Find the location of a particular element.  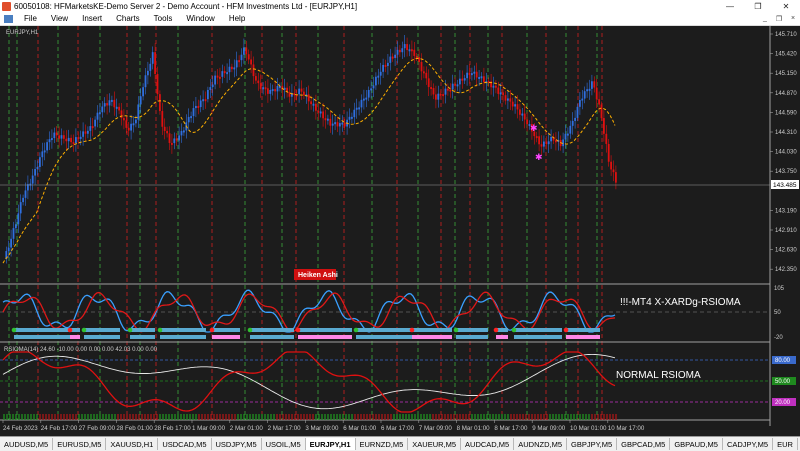

chart-tab-gbpaud-m5: GBPAUD,M5 is located at coordinates (696, 444).